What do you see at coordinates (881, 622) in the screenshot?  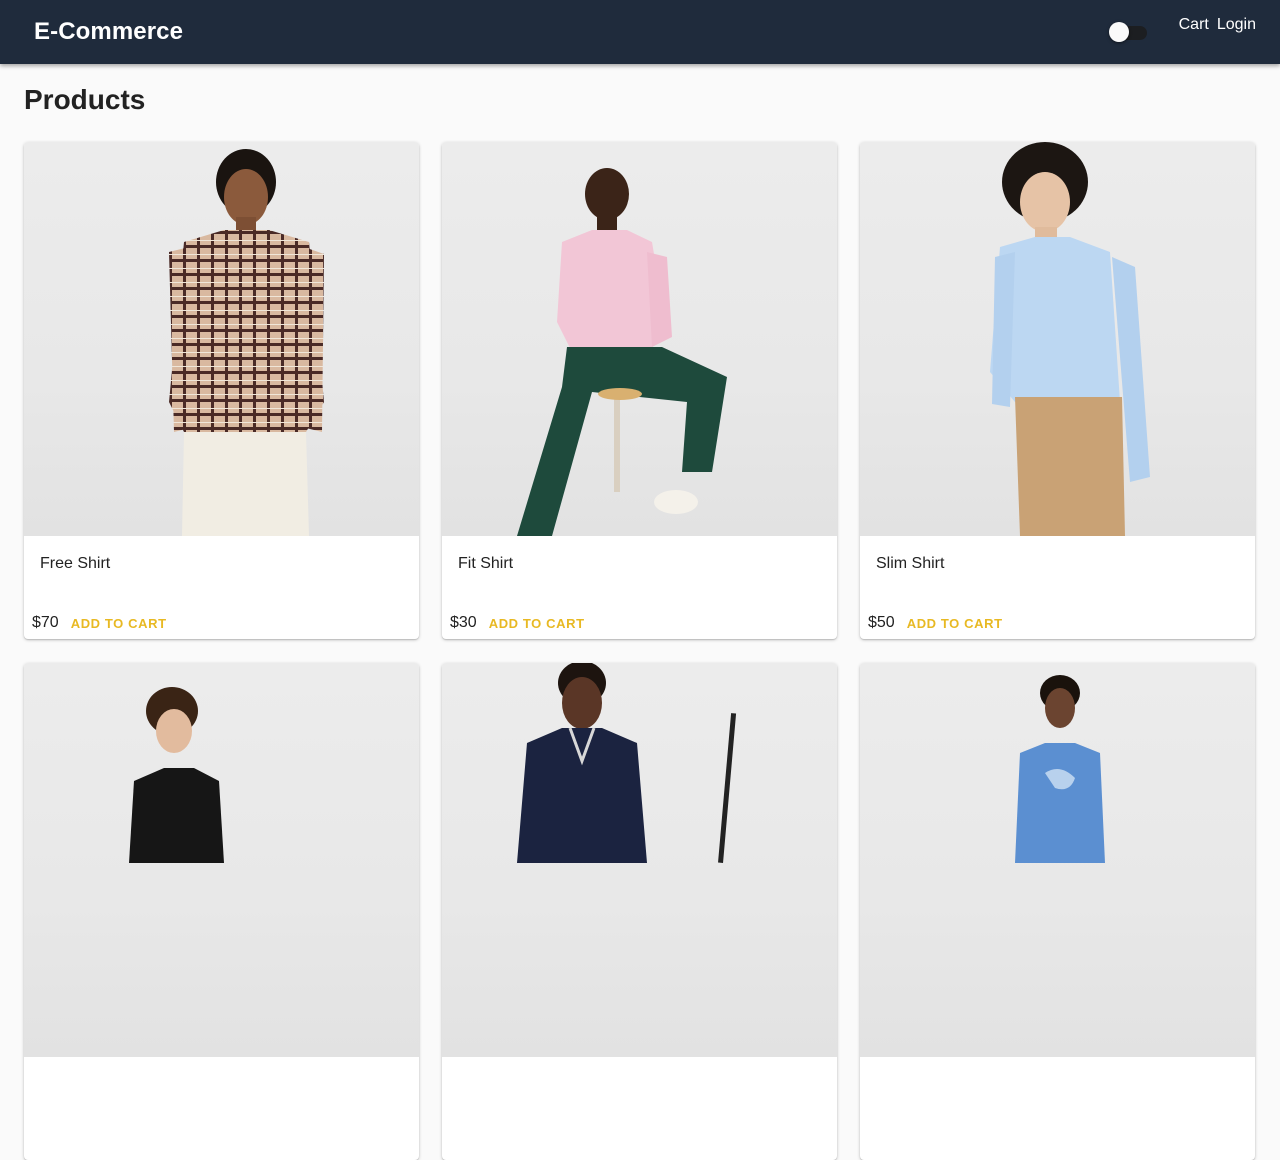 I see `product-price: $50` at bounding box center [881, 622].